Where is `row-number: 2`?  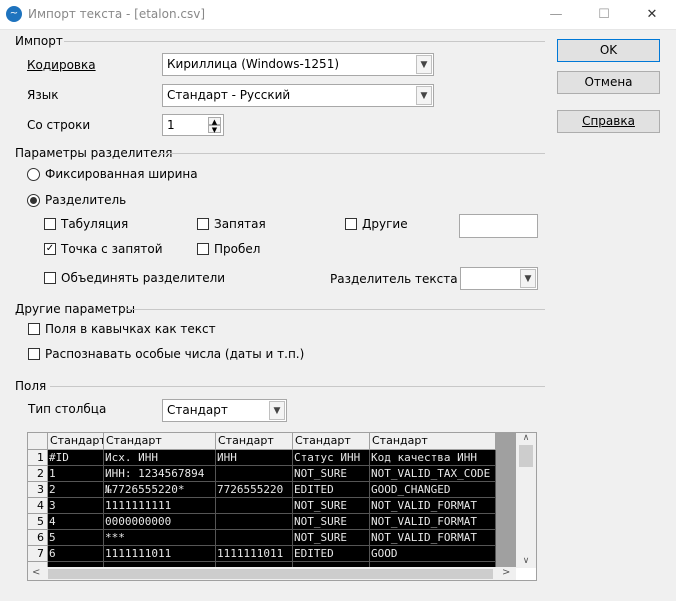
row-number: 2 is located at coordinates (38, 474).